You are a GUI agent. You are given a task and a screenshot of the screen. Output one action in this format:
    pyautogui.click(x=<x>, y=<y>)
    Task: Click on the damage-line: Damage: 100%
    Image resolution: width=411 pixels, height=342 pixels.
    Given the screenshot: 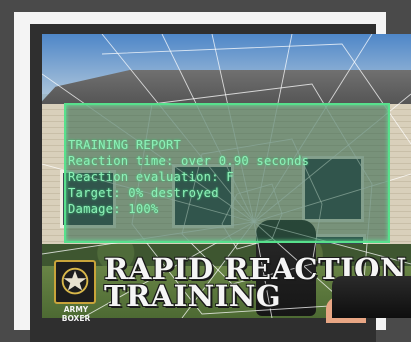 What is the action you would take?
    pyautogui.click(x=113, y=209)
    